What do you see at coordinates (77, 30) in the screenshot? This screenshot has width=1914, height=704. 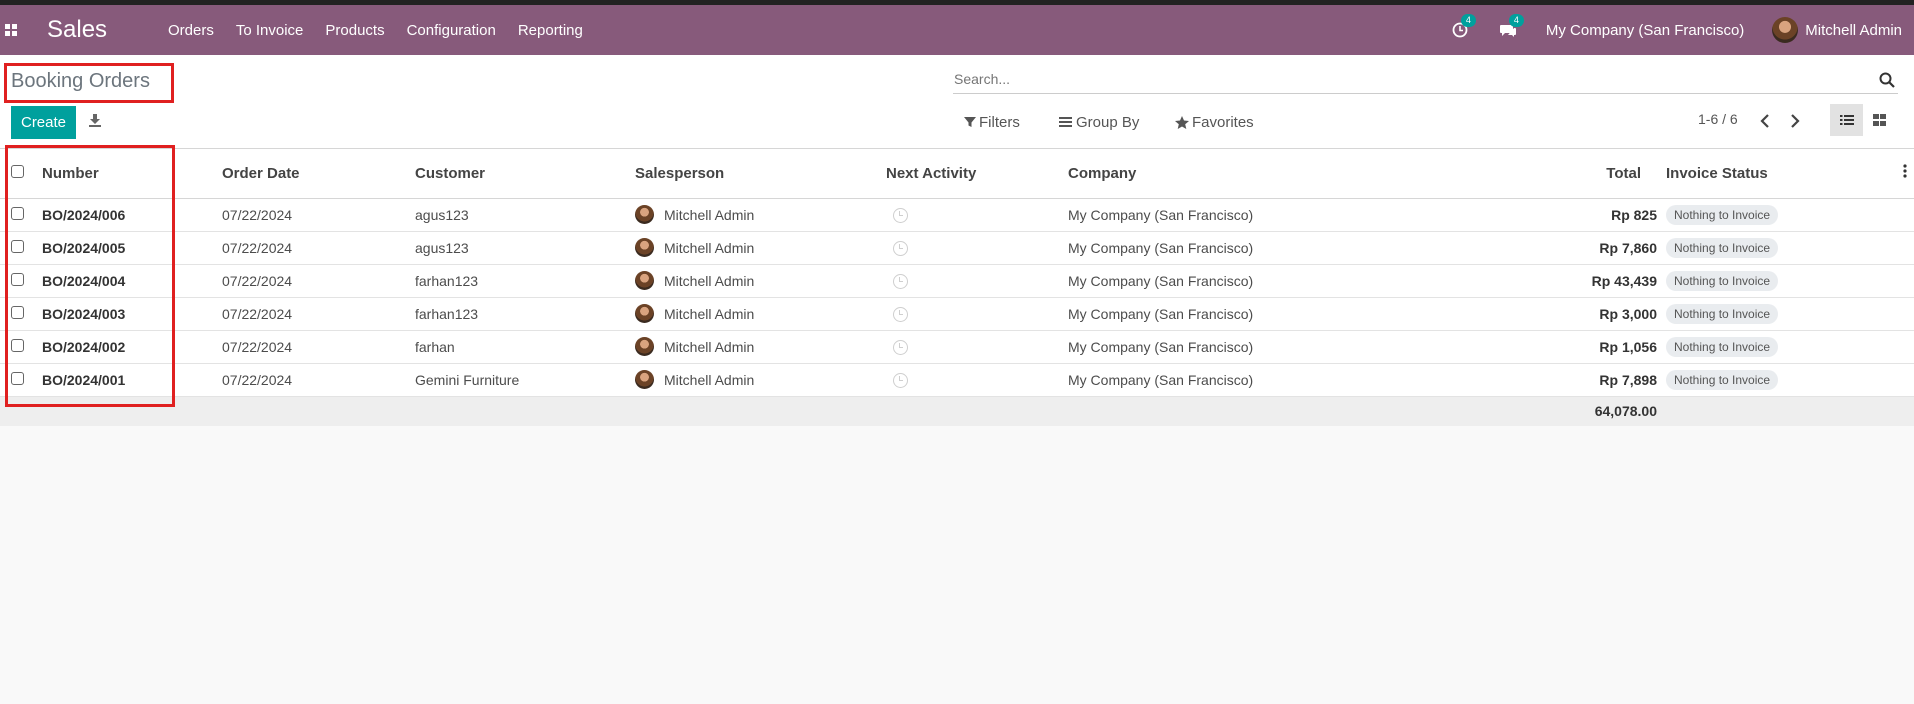 I see `app-brand: Sales` at bounding box center [77, 30].